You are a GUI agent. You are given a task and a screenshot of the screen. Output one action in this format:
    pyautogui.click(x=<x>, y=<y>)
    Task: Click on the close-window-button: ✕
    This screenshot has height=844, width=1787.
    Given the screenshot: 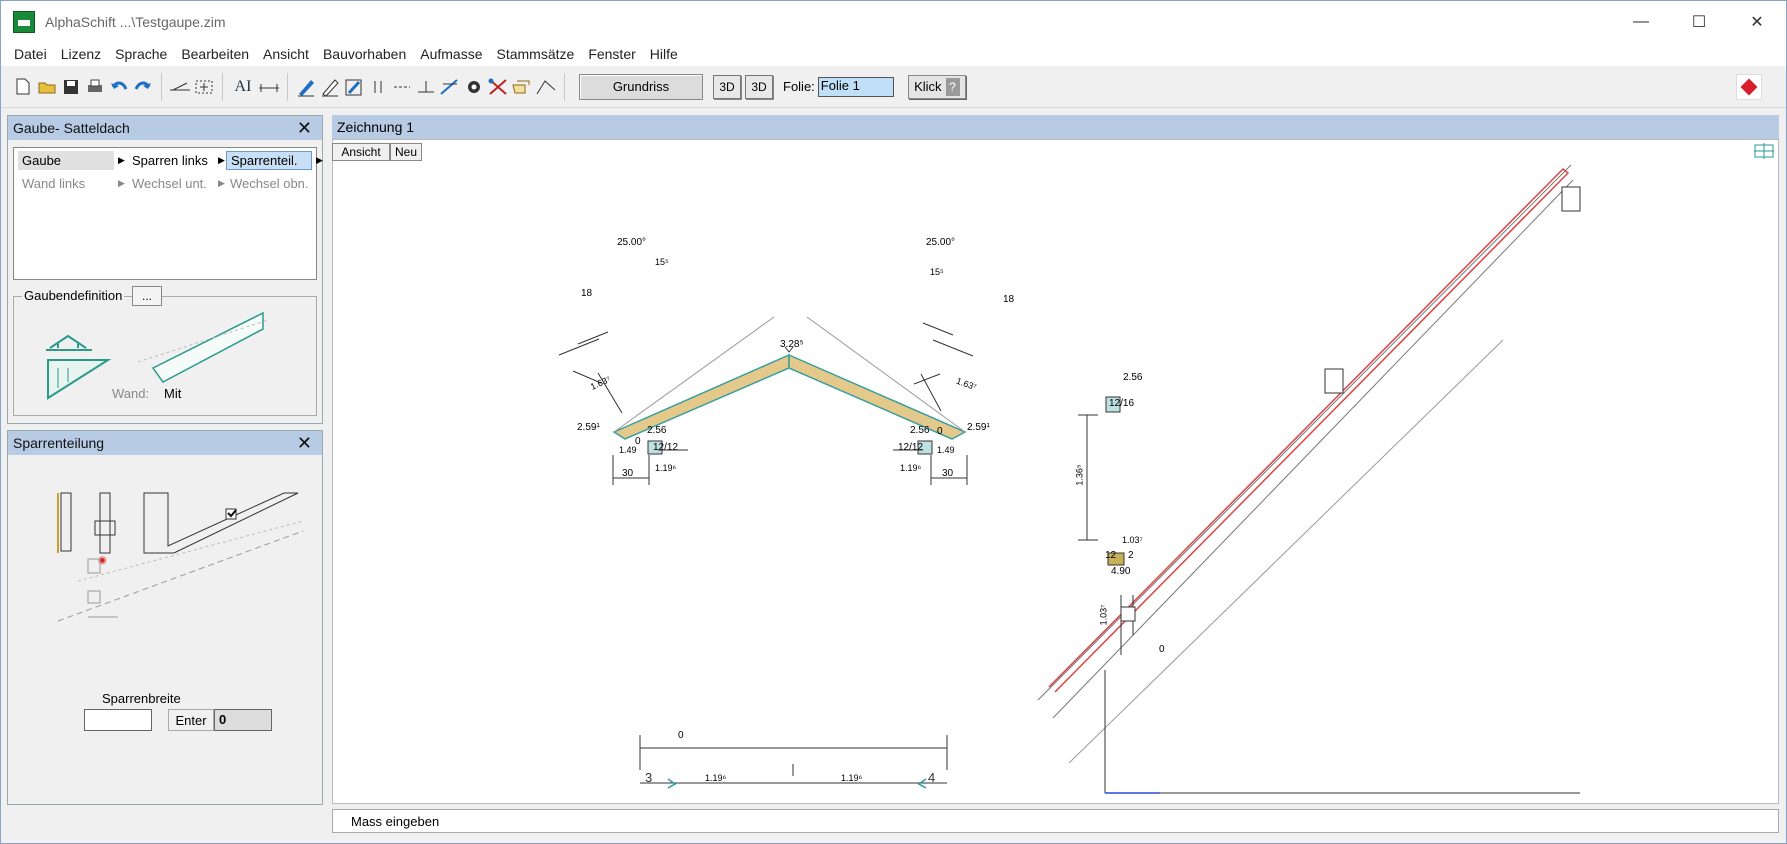 What is the action you would take?
    pyautogui.click(x=1757, y=21)
    